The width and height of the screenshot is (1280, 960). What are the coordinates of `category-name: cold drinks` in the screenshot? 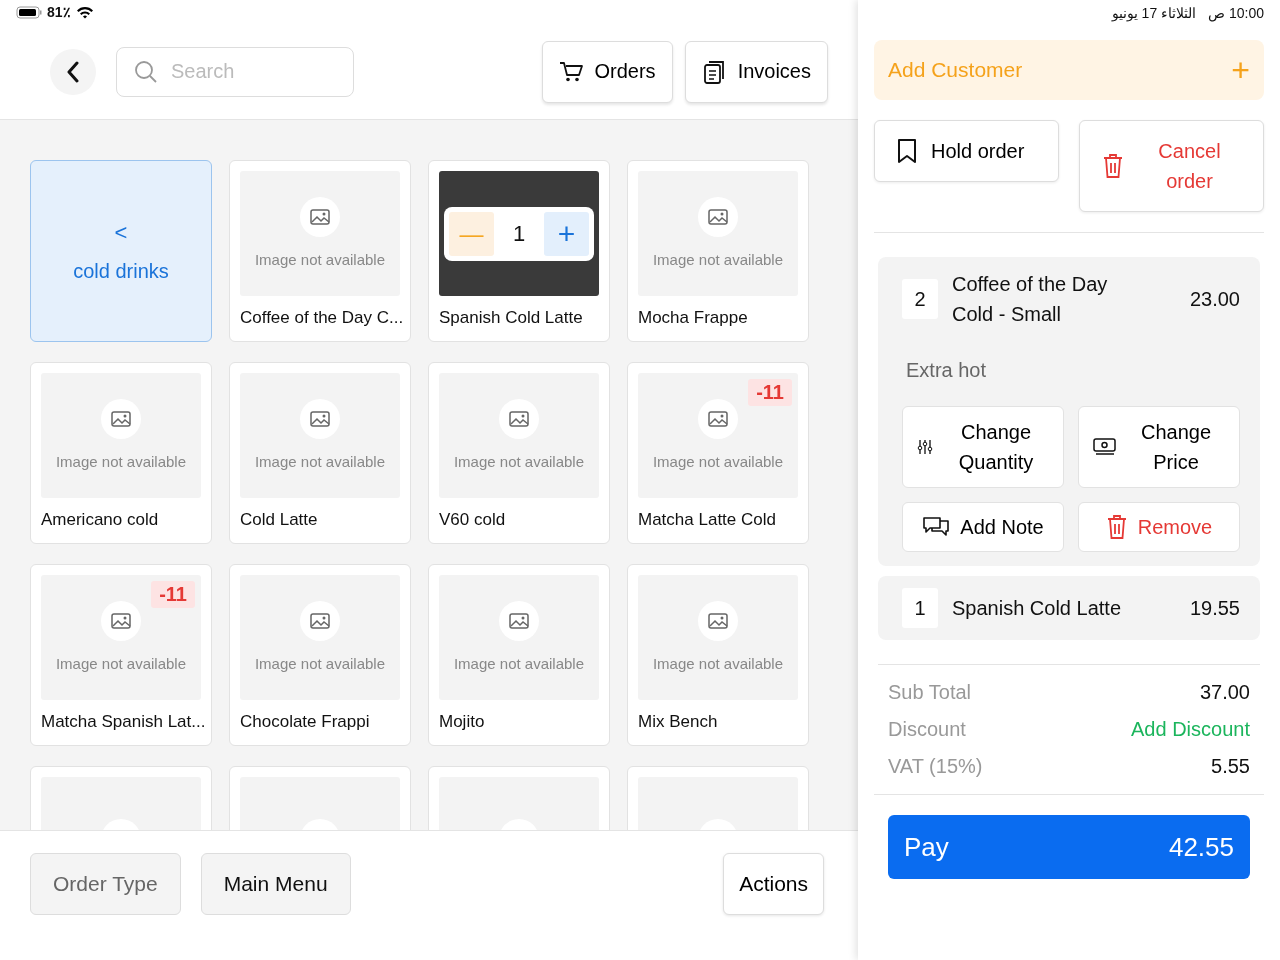 It's located at (121, 271).